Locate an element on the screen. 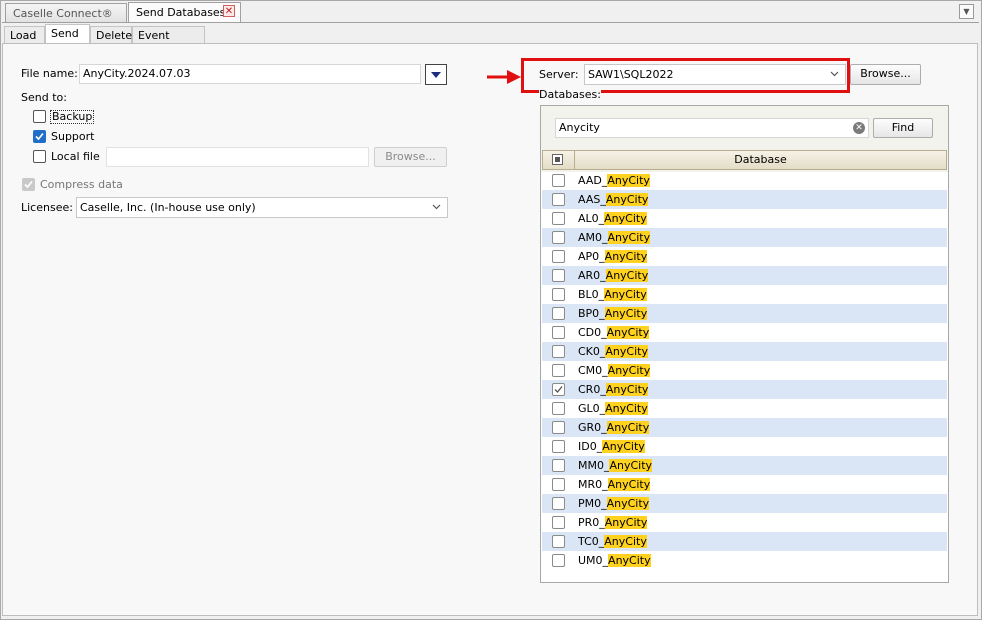 This screenshot has width=982, height=620. licensee-select: Caselle, Inc. (In-house use only) is located at coordinates (262, 207).